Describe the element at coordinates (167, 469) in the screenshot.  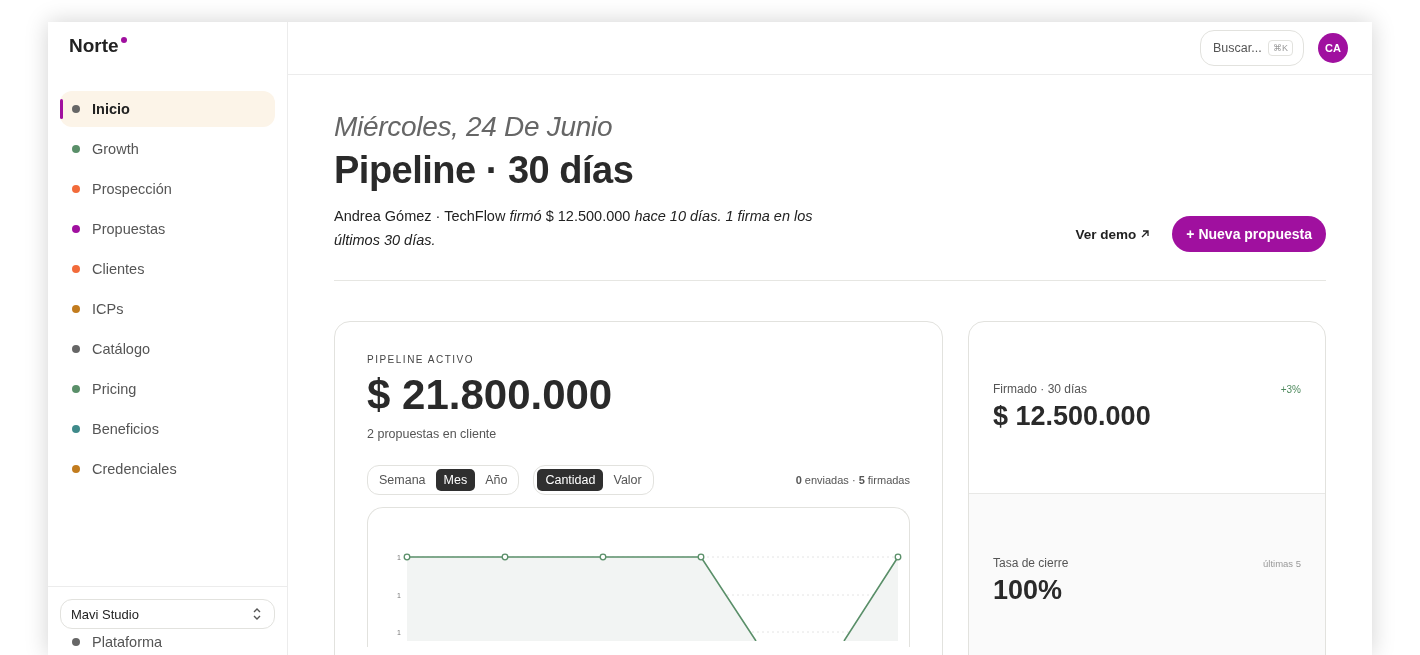
I see `nav-item: Credenciales` at that location.